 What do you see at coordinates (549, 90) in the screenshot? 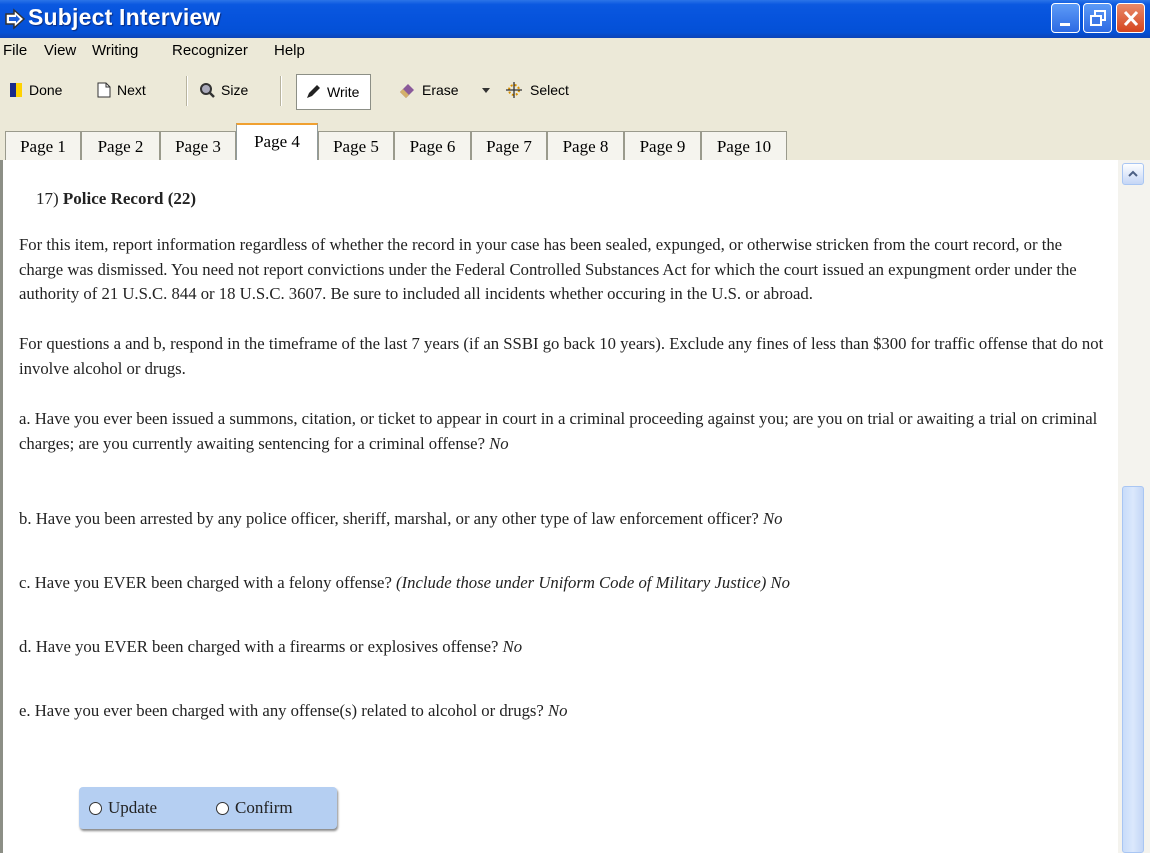
I see `select-label: Select` at bounding box center [549, 90].